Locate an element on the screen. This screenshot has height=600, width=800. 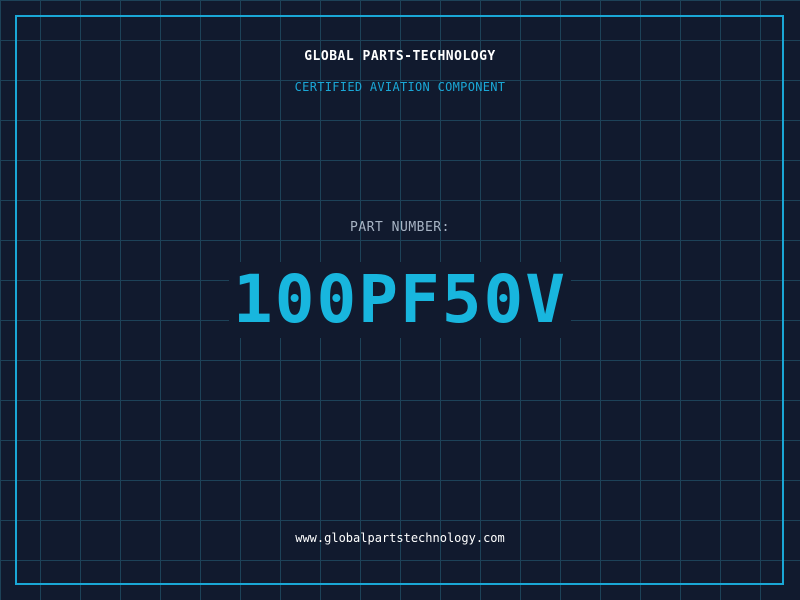
certification-subtitle: CERTIFIED AVIATION COMPONENT is located at coordinates (400, 87).